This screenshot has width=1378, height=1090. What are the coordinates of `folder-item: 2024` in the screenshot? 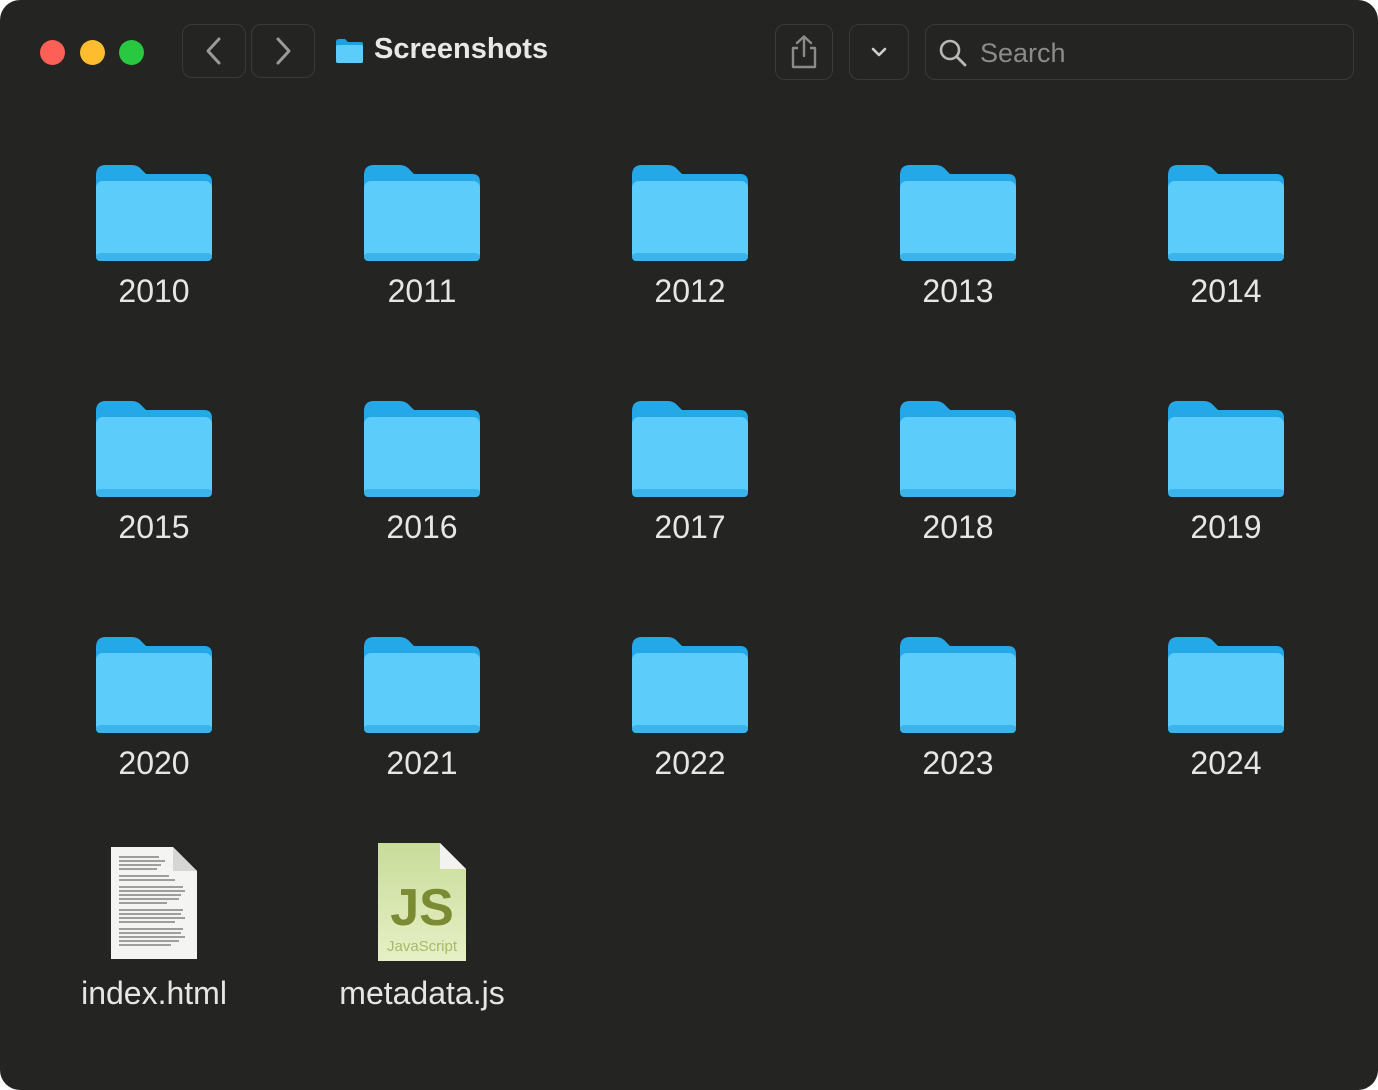 It's located at (1226, 715).